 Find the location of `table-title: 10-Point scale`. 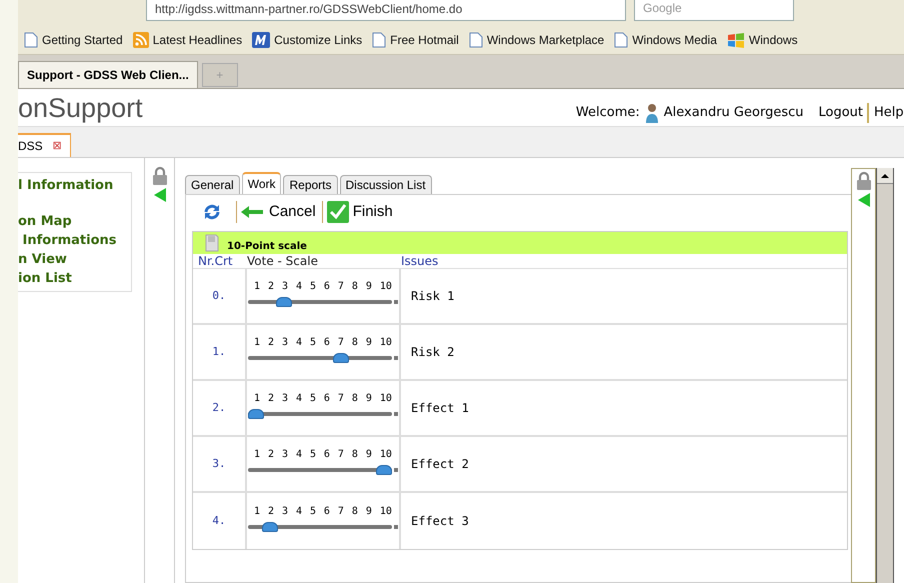

table-title: 10-Point scale is located at coordinates (267, 247).